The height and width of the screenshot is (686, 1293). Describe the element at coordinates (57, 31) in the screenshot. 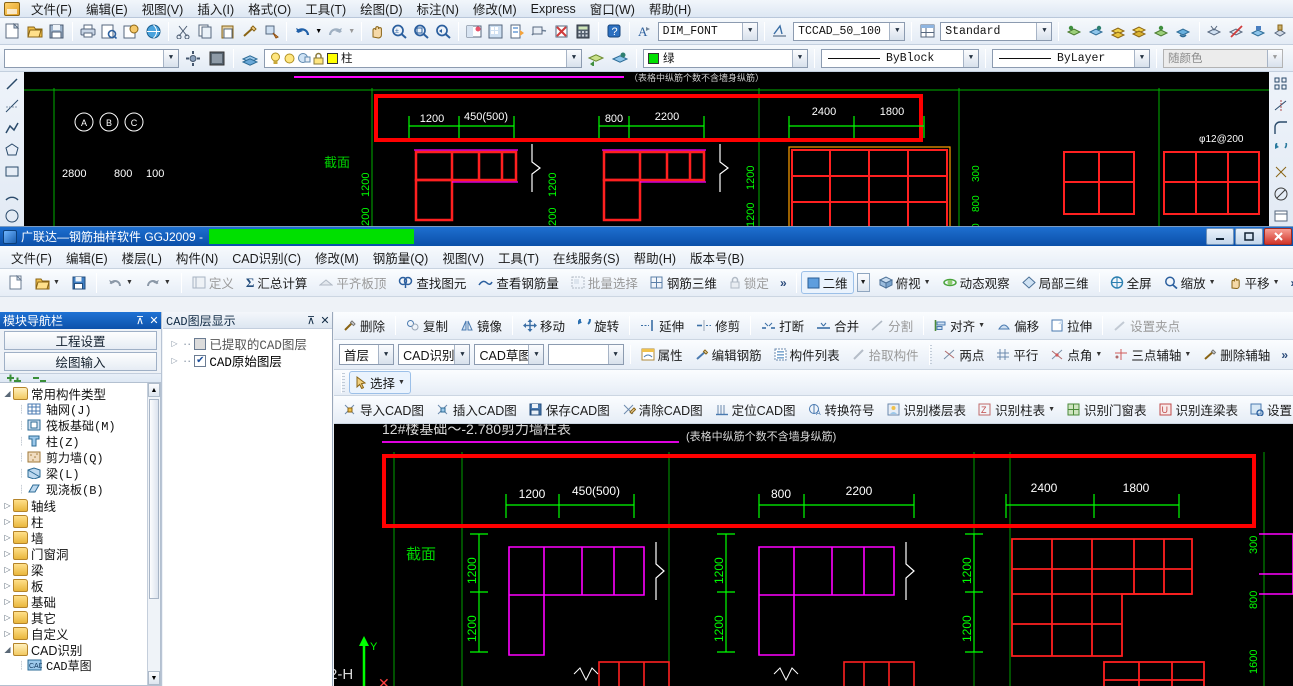

I see `save-icon` at that location.